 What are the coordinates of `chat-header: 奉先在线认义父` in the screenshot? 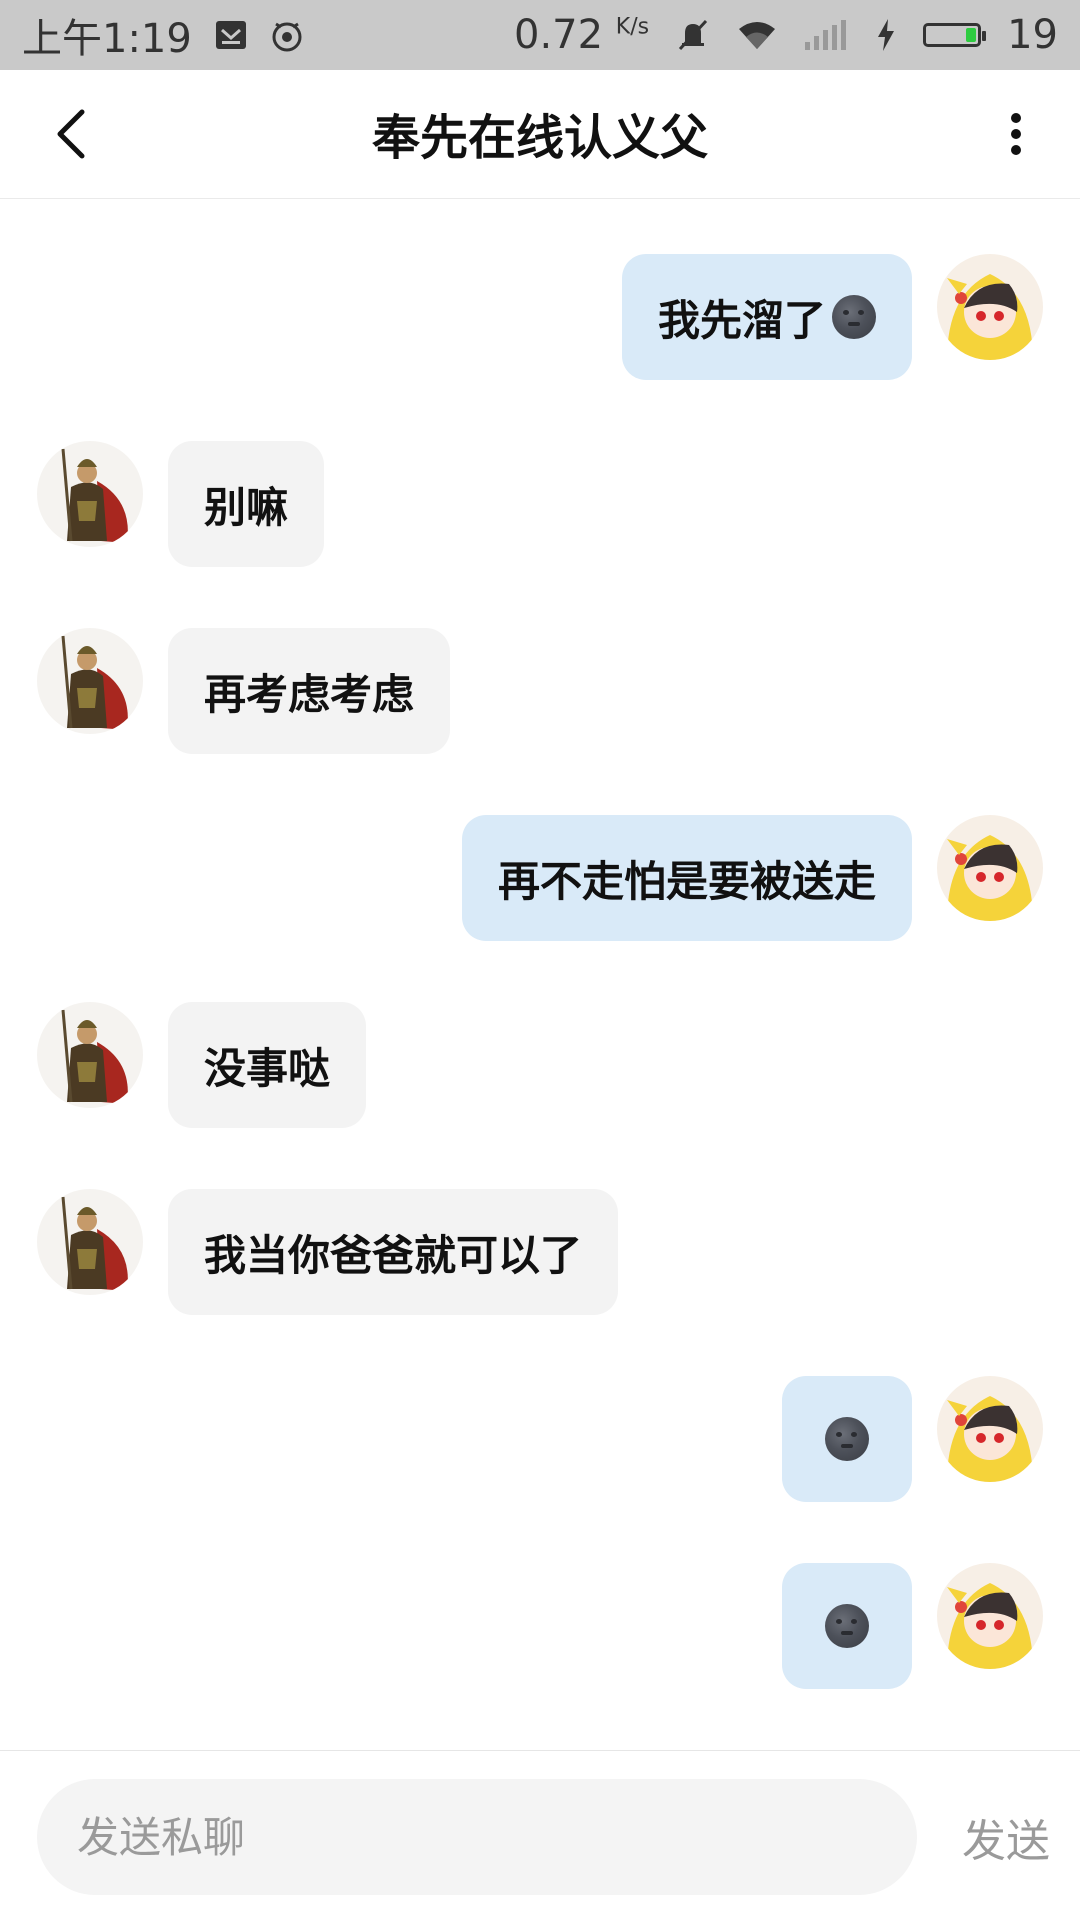 It's located at (540, 134).